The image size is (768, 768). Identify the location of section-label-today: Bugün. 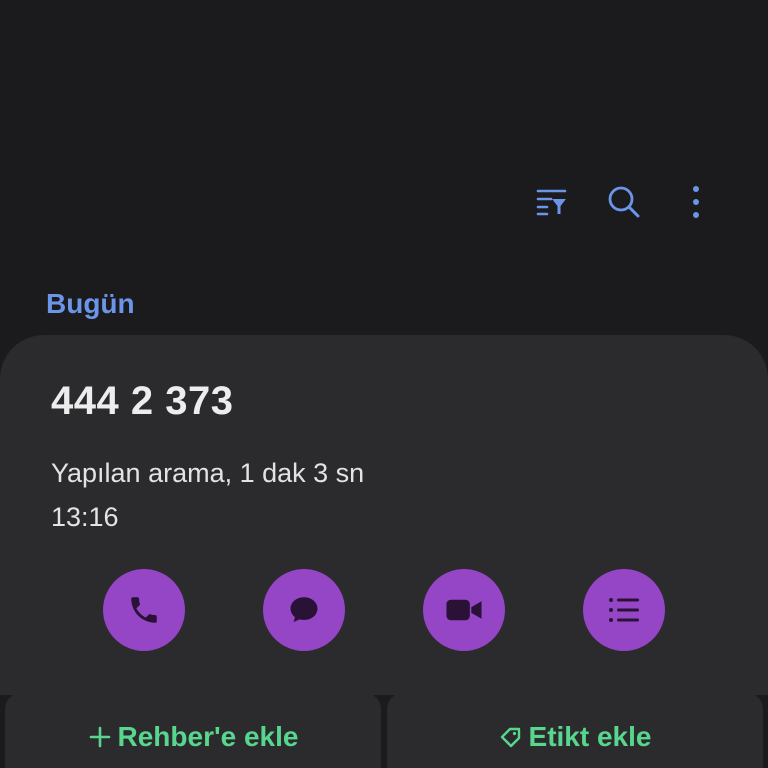
(90, 303).